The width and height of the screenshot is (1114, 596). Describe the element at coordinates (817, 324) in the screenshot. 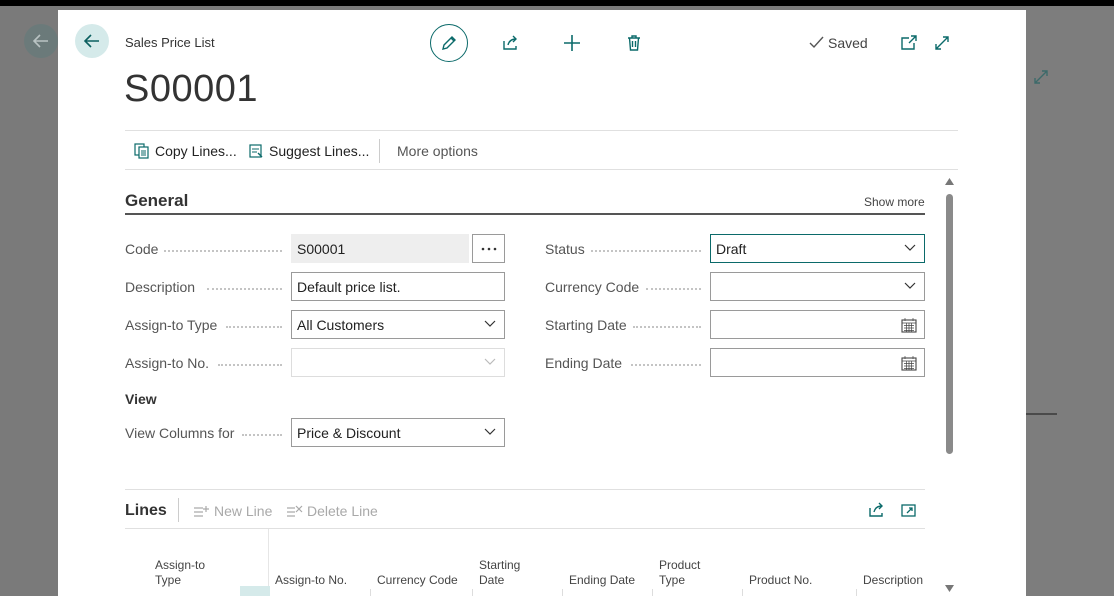

I see `starting-date-field` at that location.